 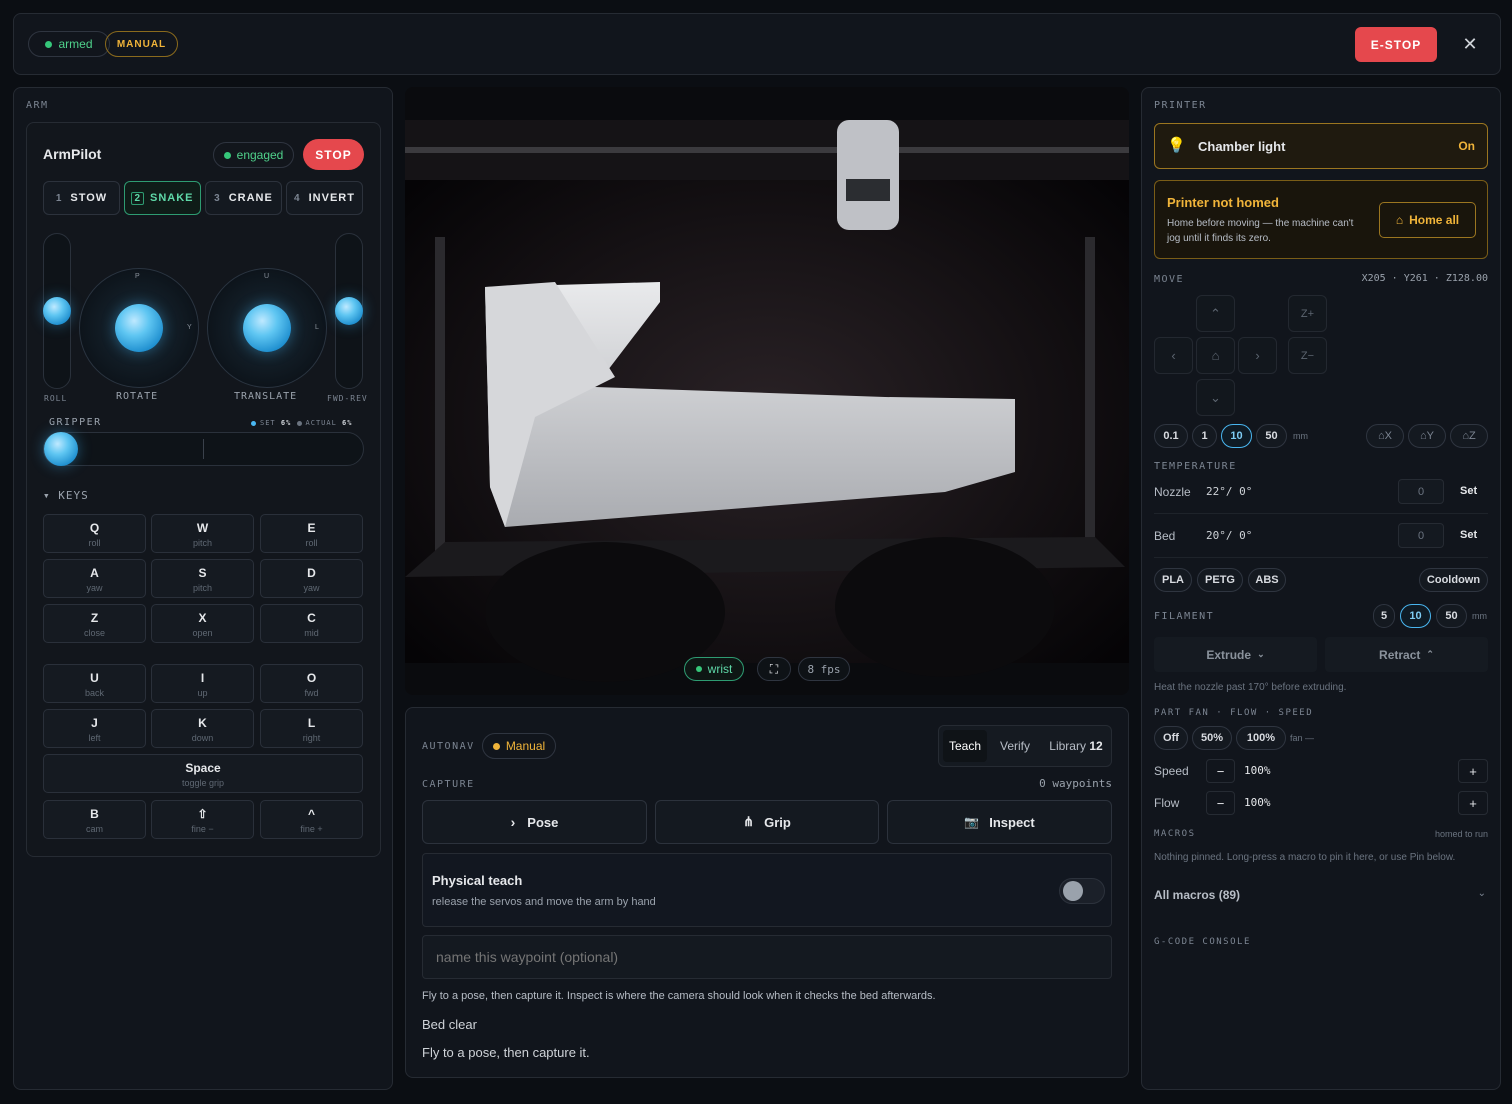 I want to click on home-all-button: ⌂ Home all, so click(x=1427, y=220).